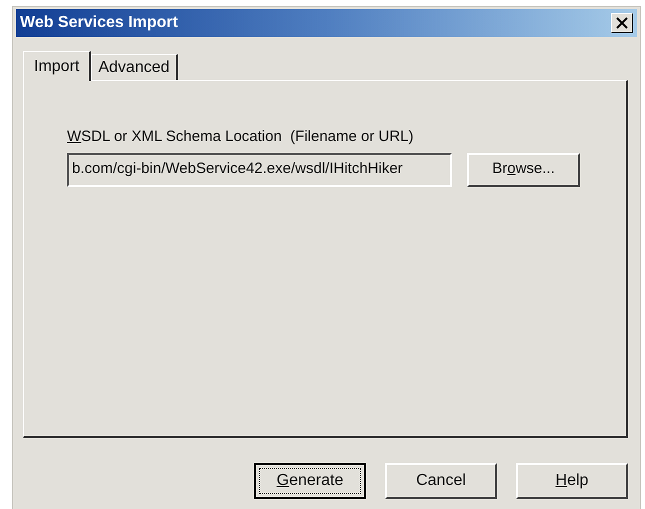 This screenshot has height=509, width=645. I want to click on close-icon, so click(622, 23).